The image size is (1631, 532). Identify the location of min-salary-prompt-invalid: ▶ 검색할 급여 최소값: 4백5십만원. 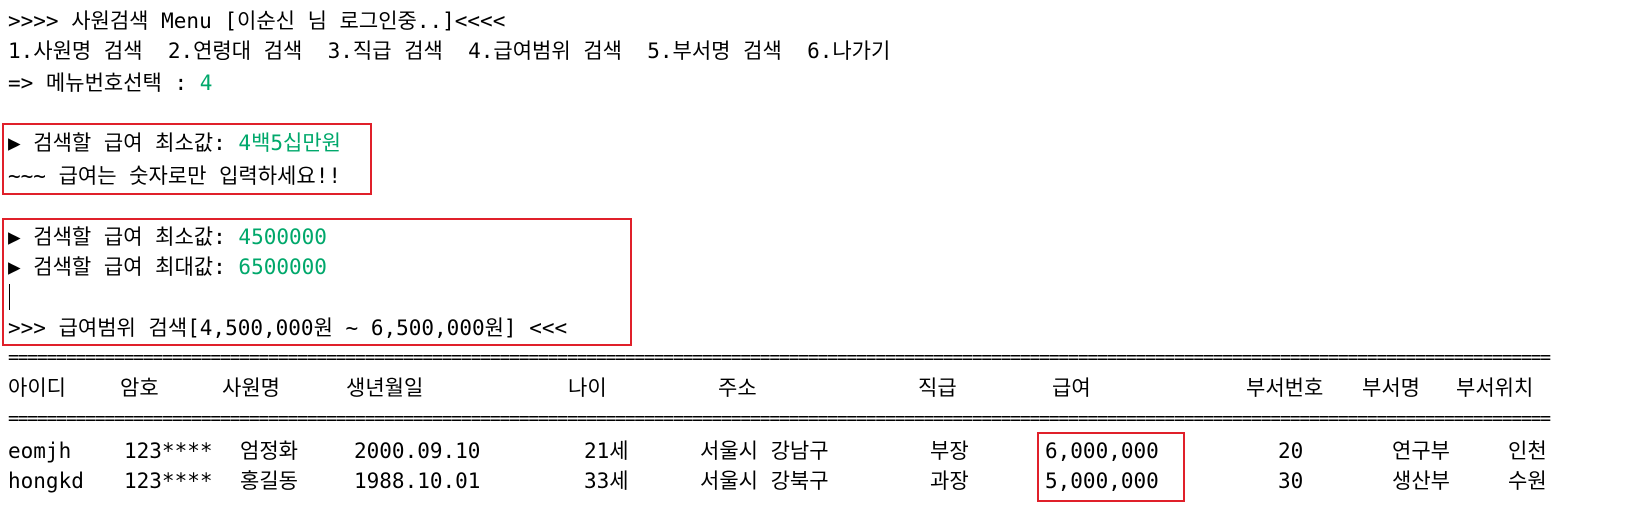
(174, 143).